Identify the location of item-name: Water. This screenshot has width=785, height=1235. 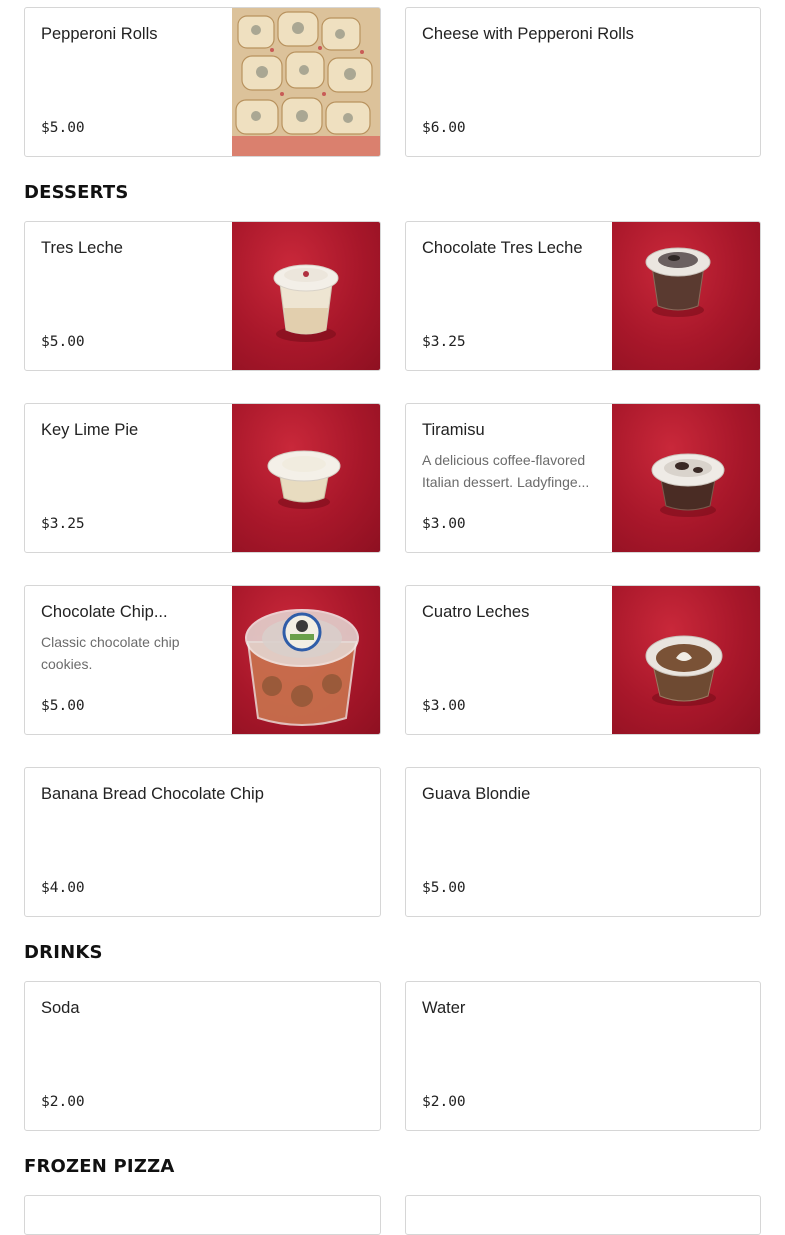
(444, 1008).